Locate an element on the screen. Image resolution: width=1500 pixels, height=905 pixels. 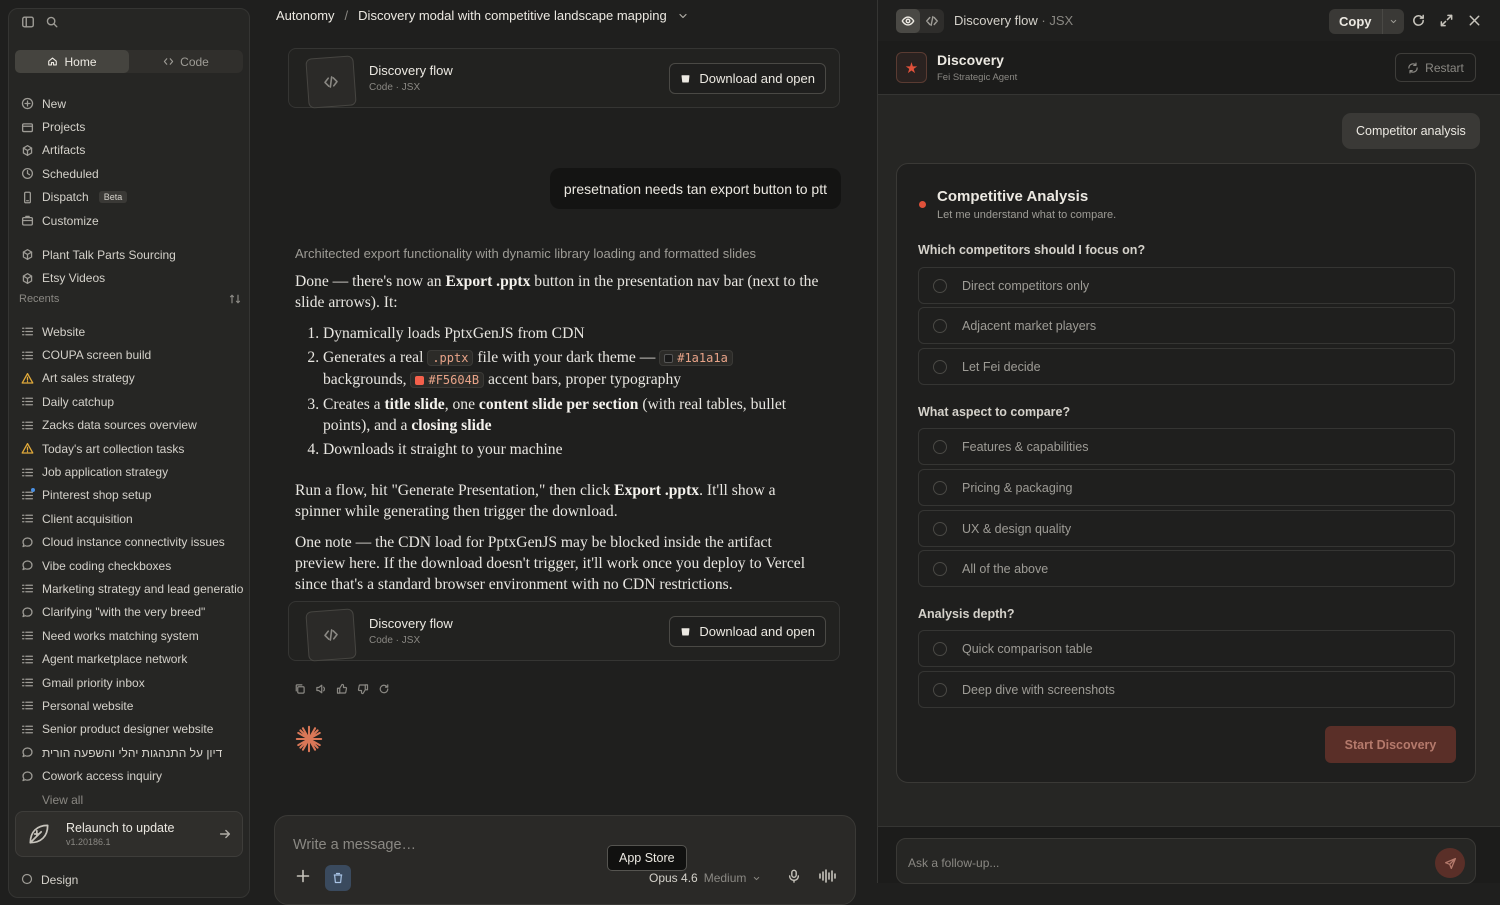
sidebar-item-etsy-videos: Etsy Videos is located at coordinates (129, 277).